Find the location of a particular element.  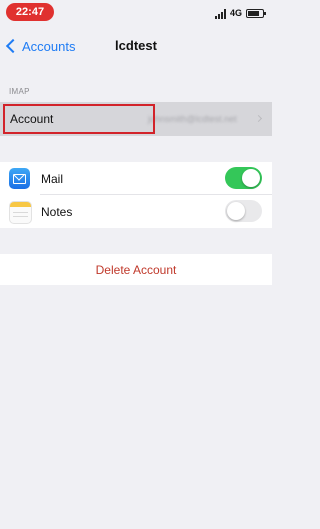

account-email-value: johnsmith@lcdtest.net is located at coordinates (192, 119).